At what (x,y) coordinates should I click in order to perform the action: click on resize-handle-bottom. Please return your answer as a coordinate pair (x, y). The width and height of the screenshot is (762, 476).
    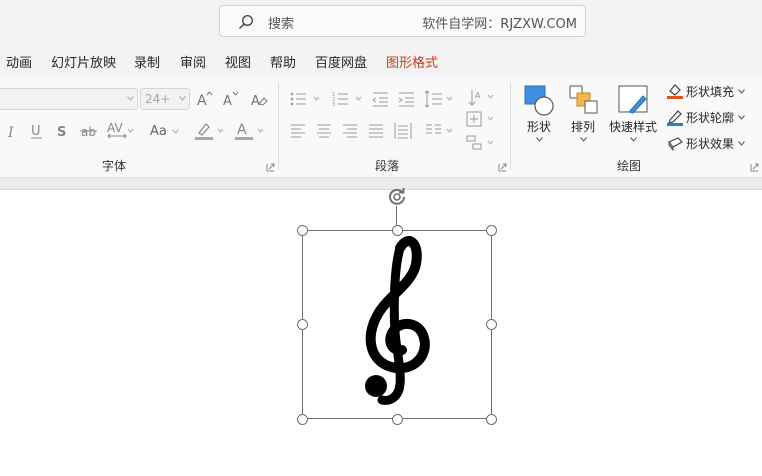
    Looking at the image, I should click on (397, 419).